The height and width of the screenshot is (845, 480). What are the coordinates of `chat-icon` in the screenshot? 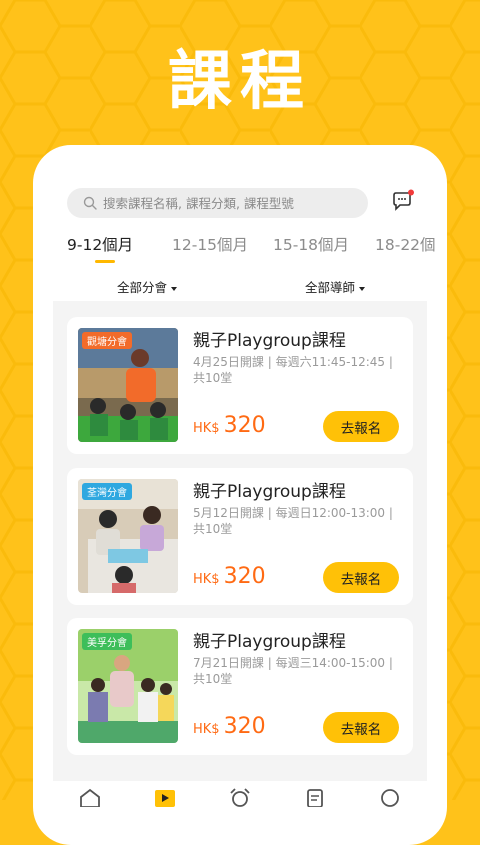 It's located at (390, 797).